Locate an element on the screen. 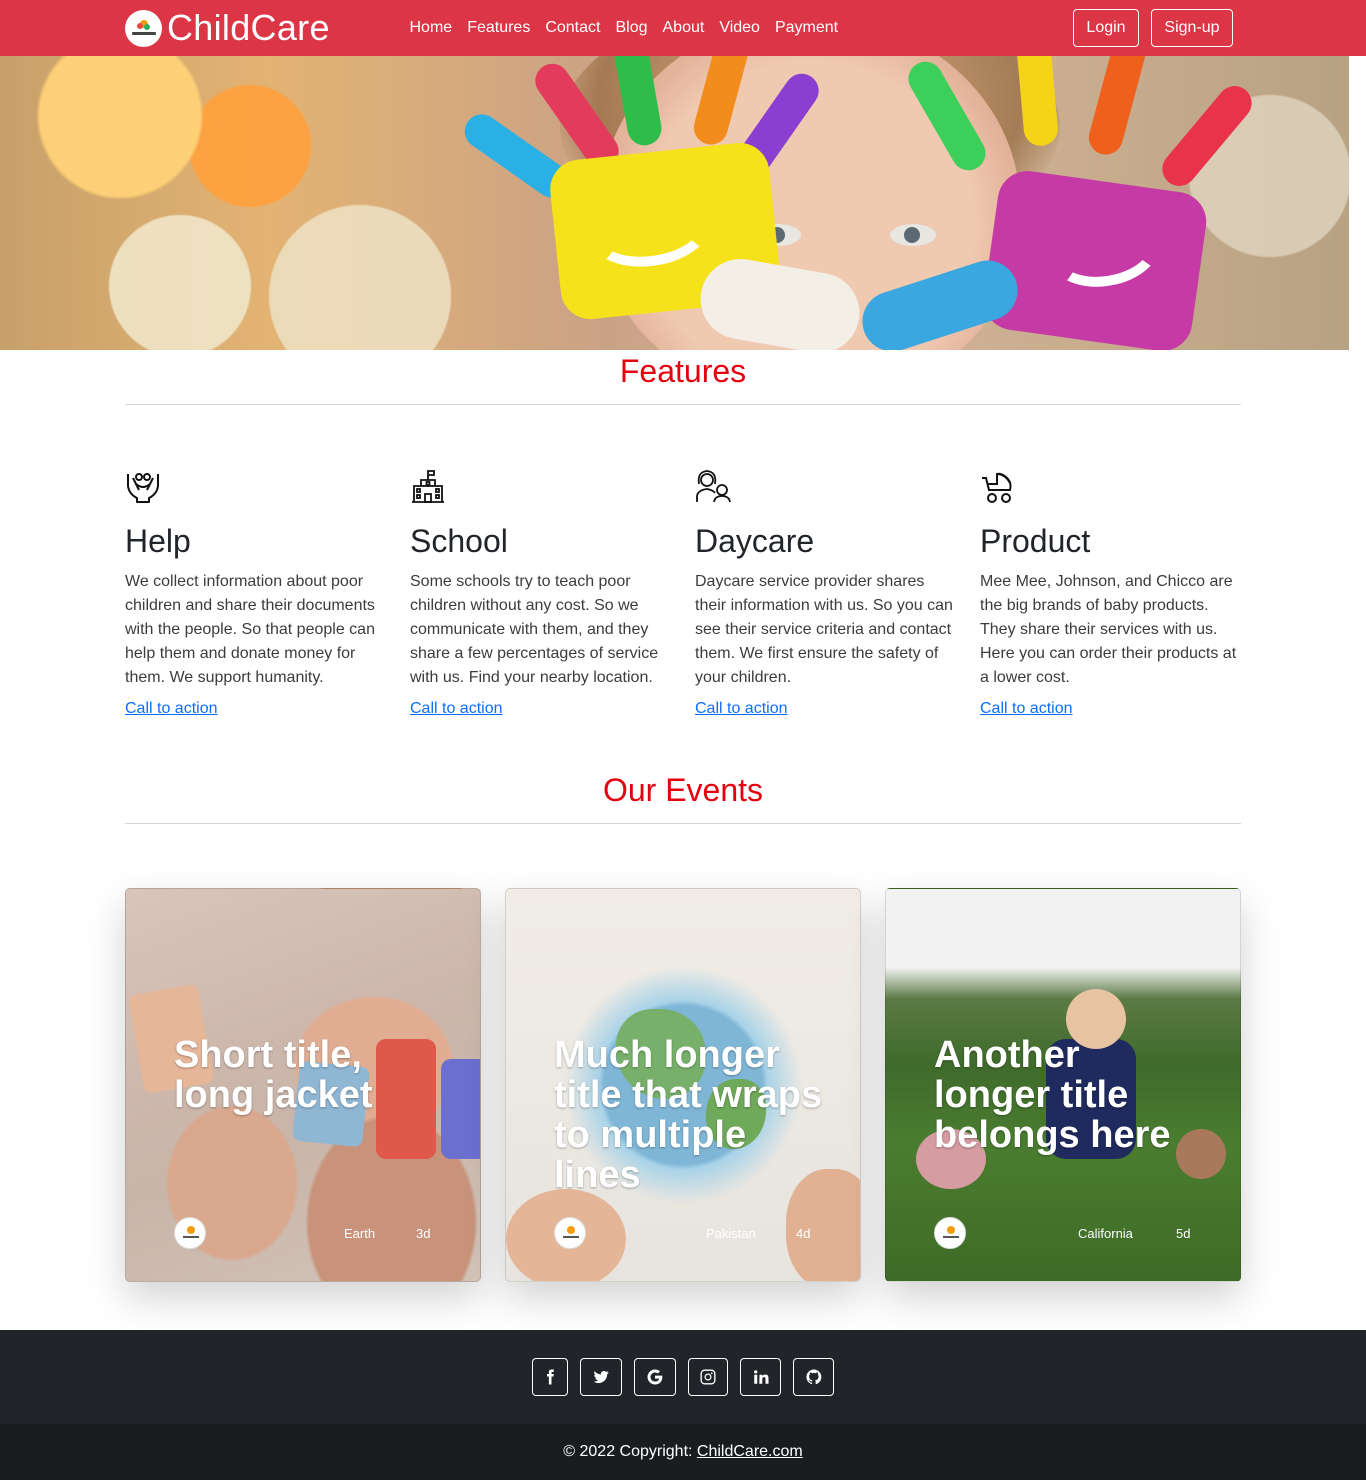  event-days: 3d is located at coordinates (423, 1233).